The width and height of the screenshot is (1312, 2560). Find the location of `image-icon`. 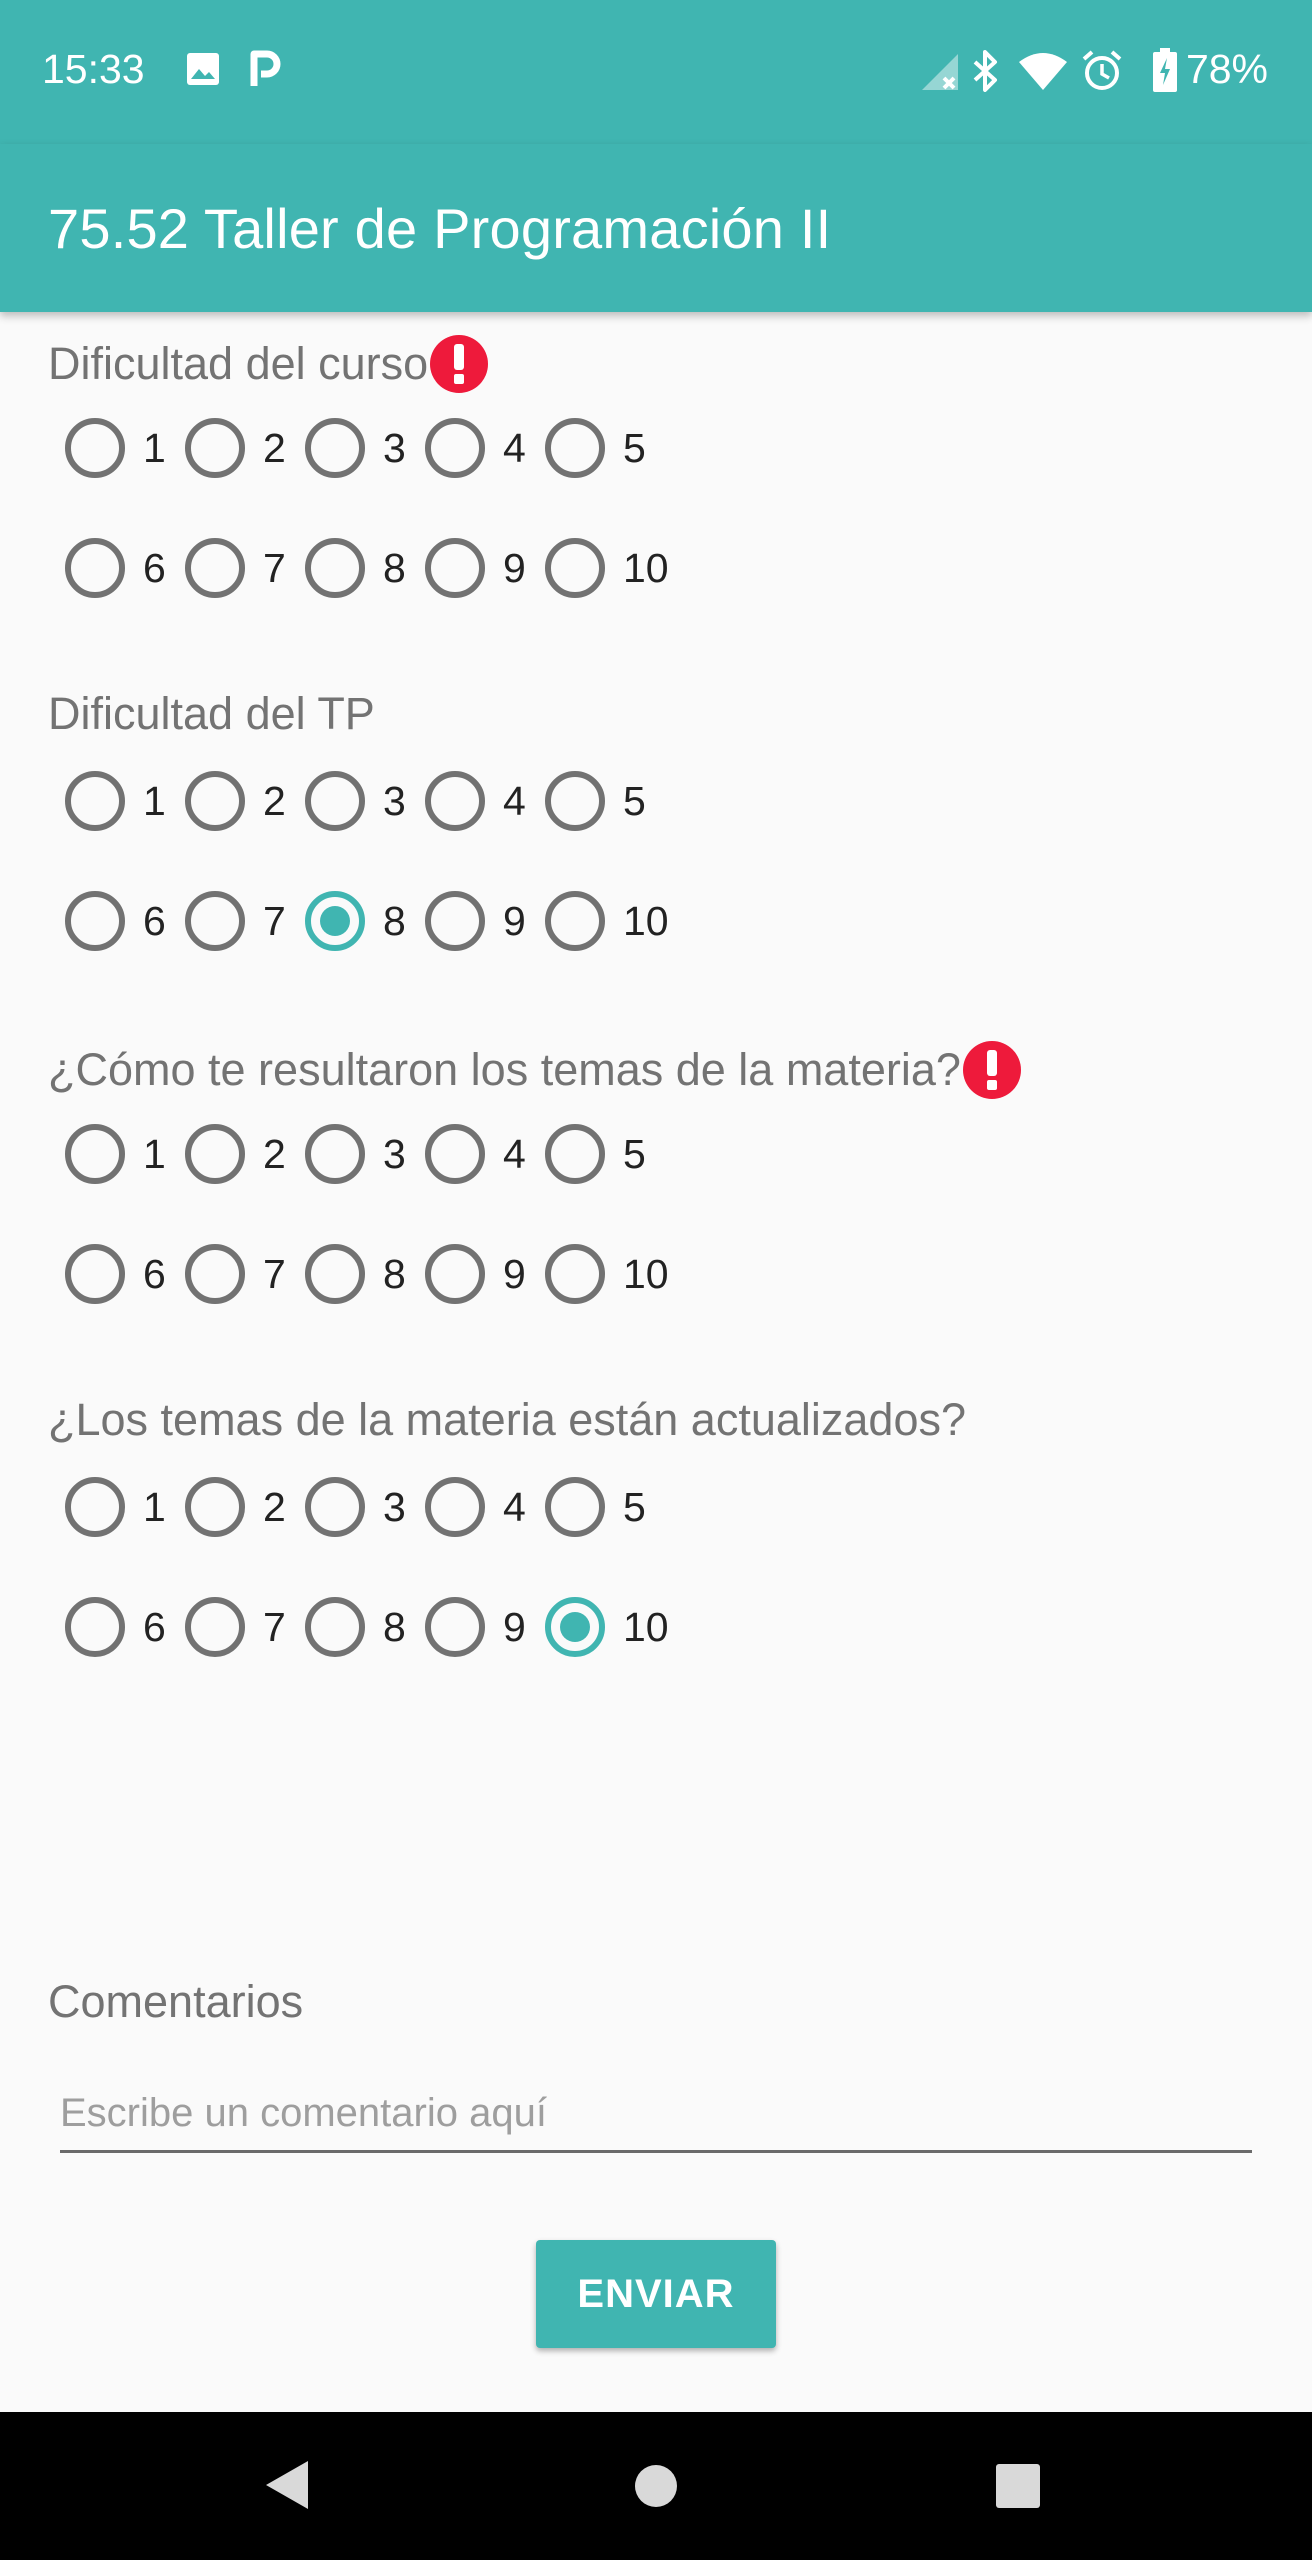

image-icon is located at coordinates (203, 71).